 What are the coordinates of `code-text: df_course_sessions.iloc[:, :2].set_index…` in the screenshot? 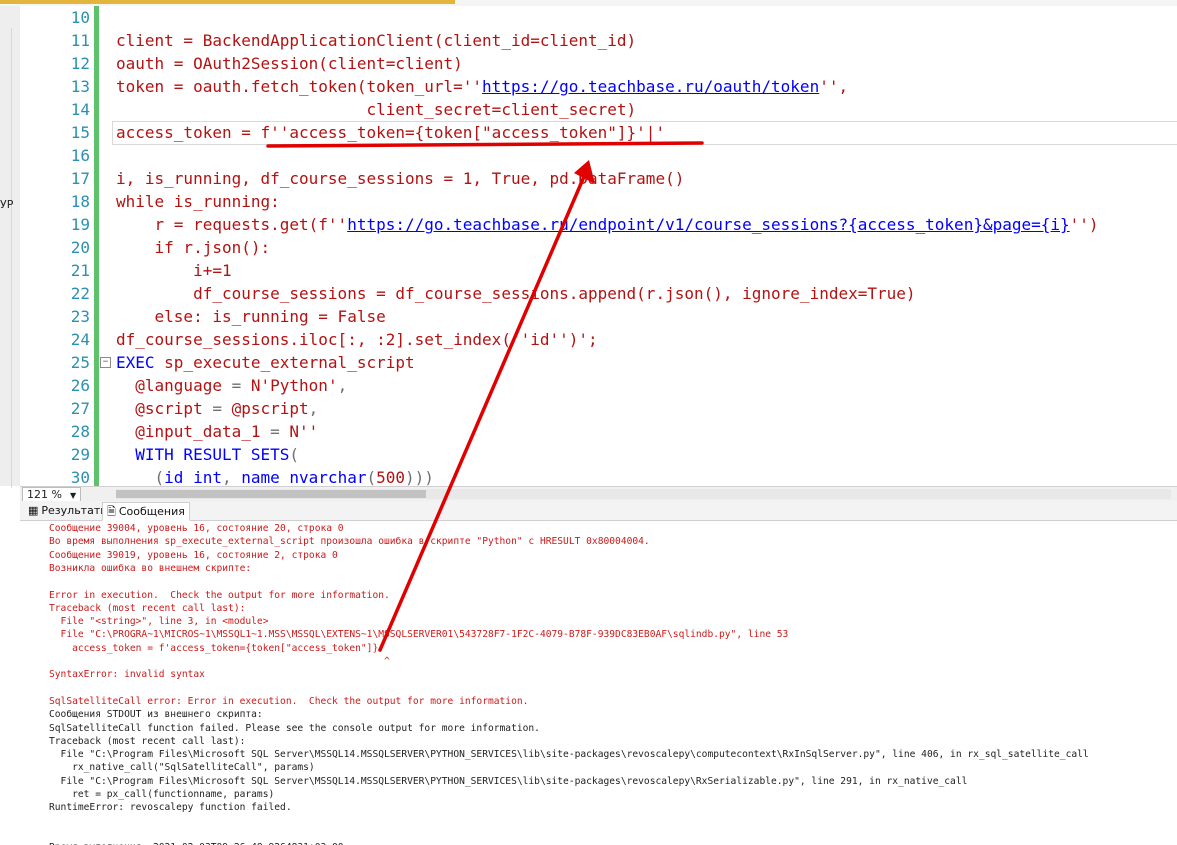 It's located at (357, 339).